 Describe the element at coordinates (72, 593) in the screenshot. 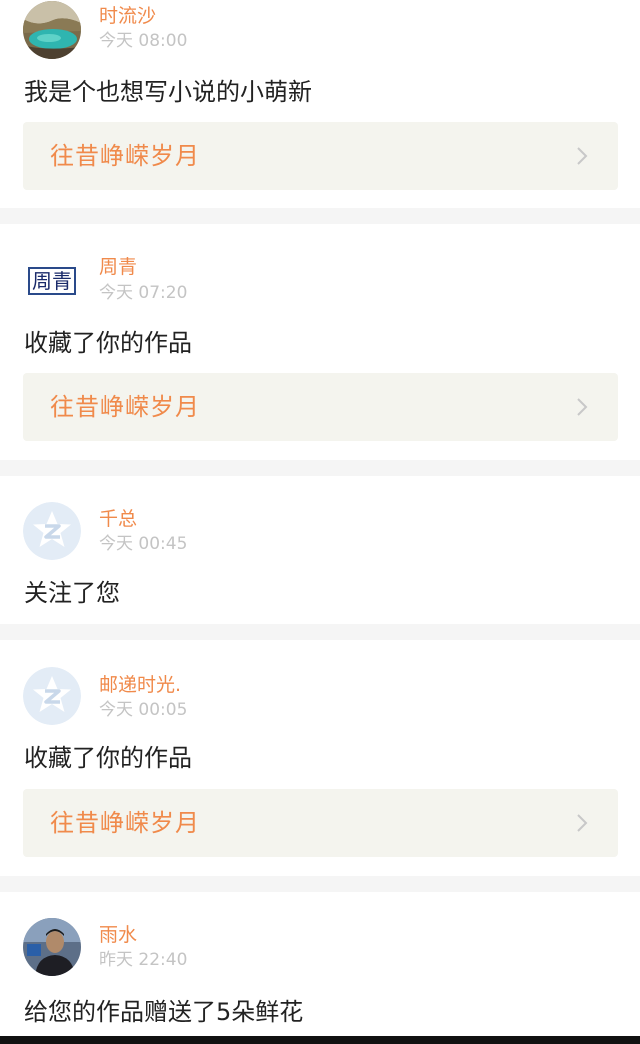

I see `message-text: 关注了您` at that location.